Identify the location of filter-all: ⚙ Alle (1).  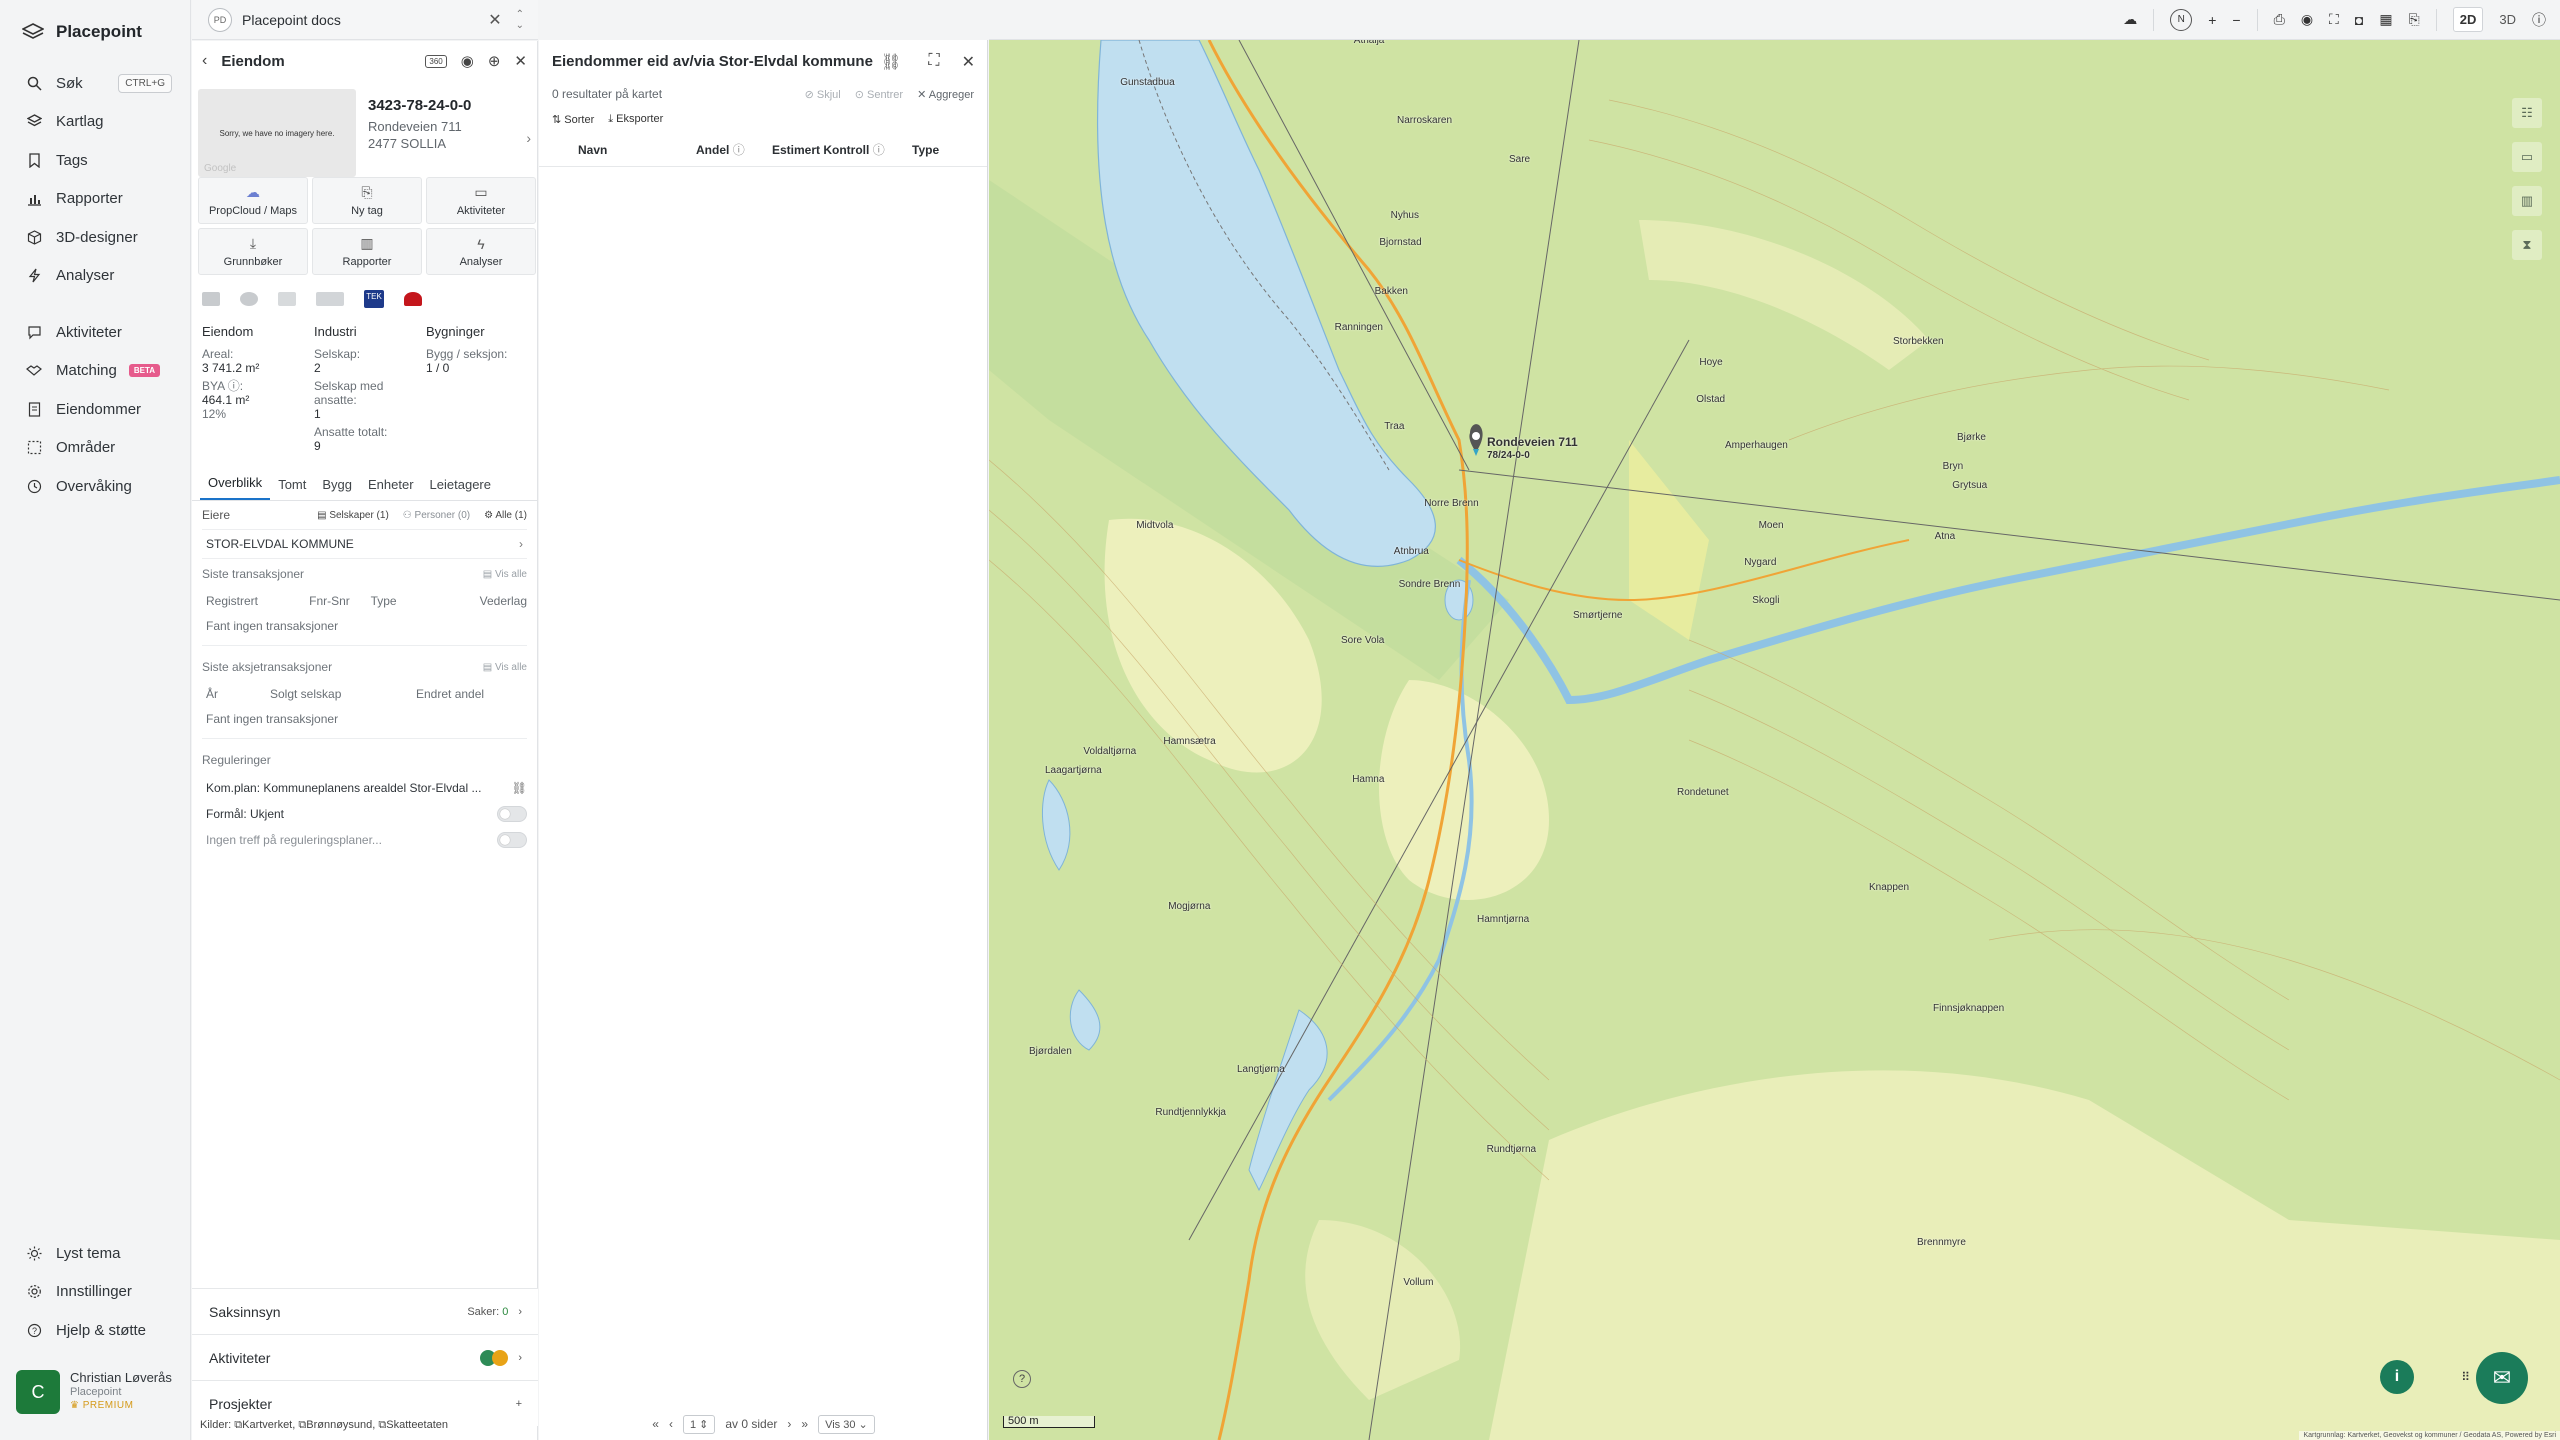
(505, 515).